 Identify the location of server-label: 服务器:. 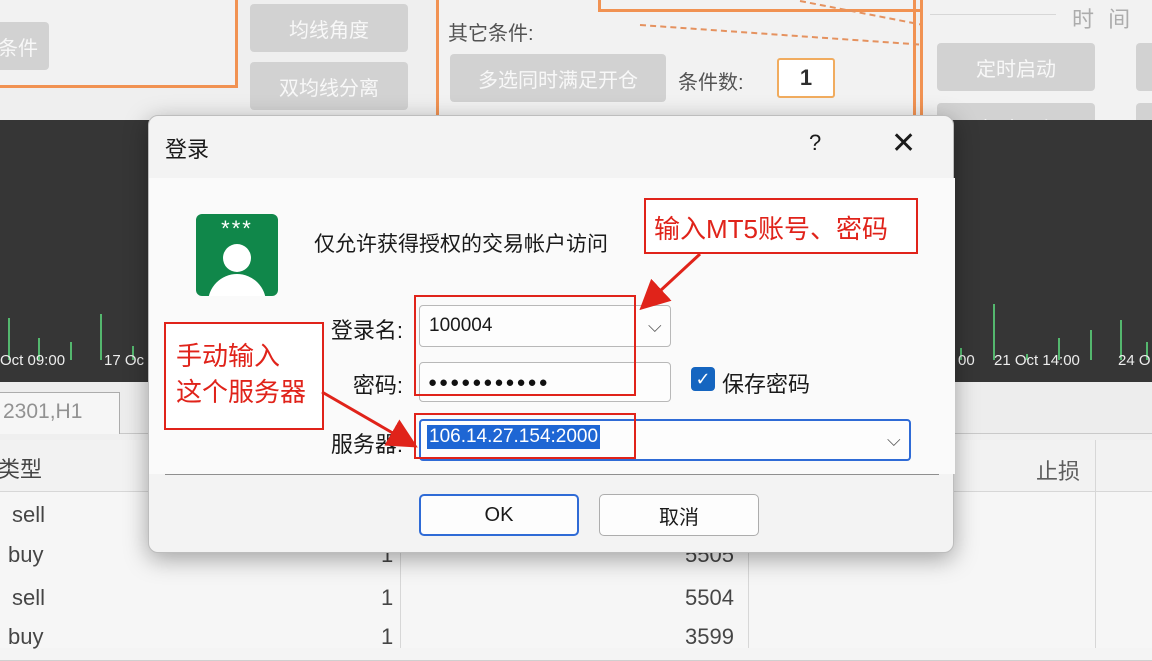
(366, 444).